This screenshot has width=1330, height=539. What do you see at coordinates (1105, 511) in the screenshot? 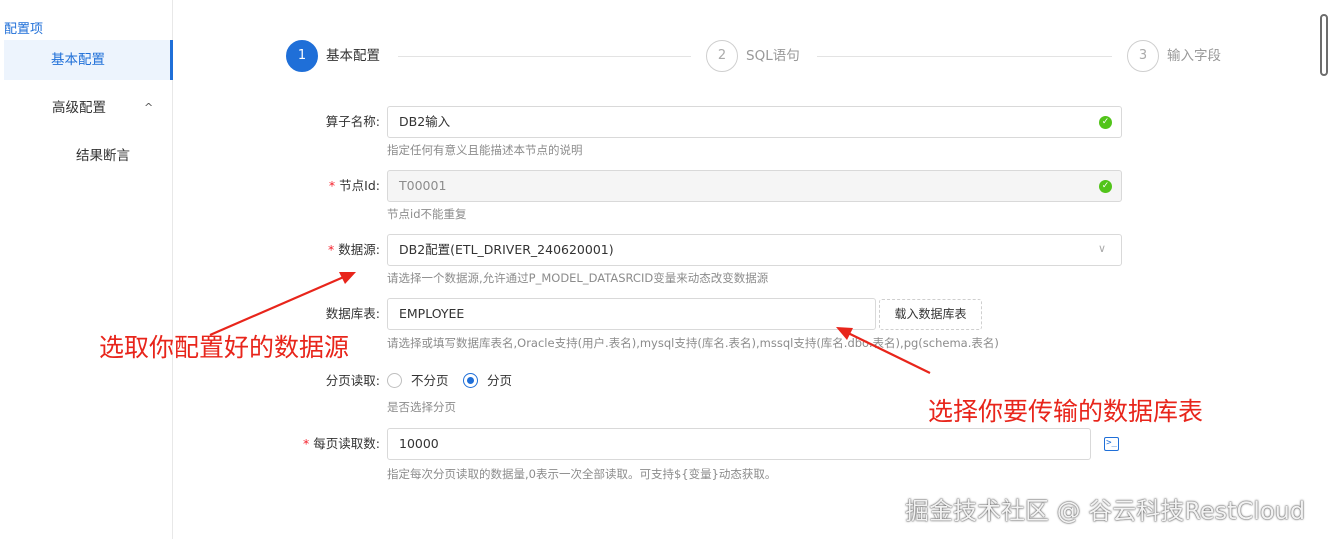
I see `watermark: 掘金技术社区 @ 谷云科技RestCloud` at bounding box center [1105, 511].